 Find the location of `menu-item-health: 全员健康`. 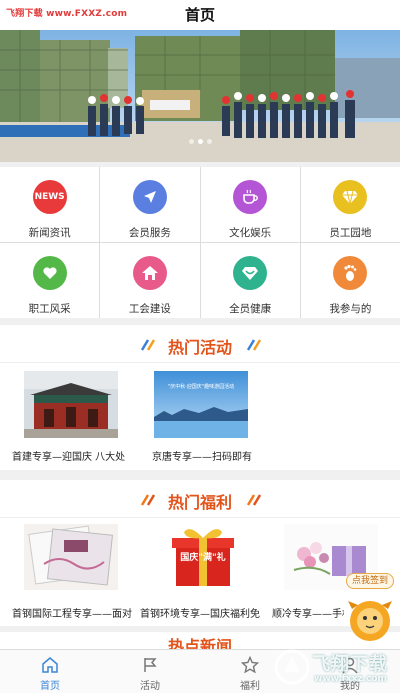

menu-item-health: 全员健康 is located at coordinates (250, 280).